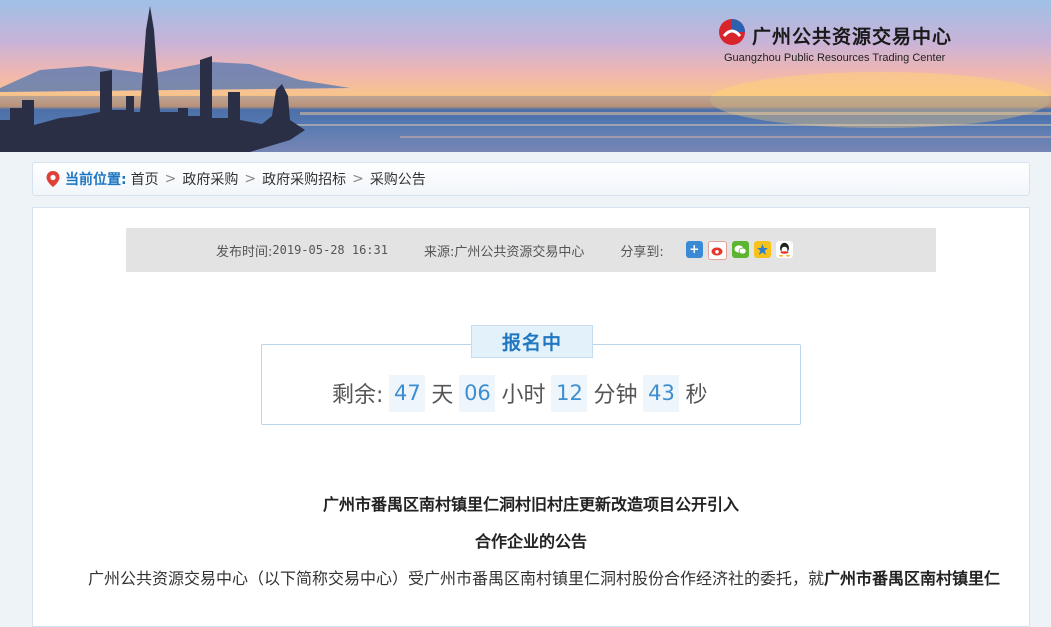  What do you see at coordinates (407, 393) in the screenshot?
I see `countdown-days: 47` at bounding box center [407, 393].